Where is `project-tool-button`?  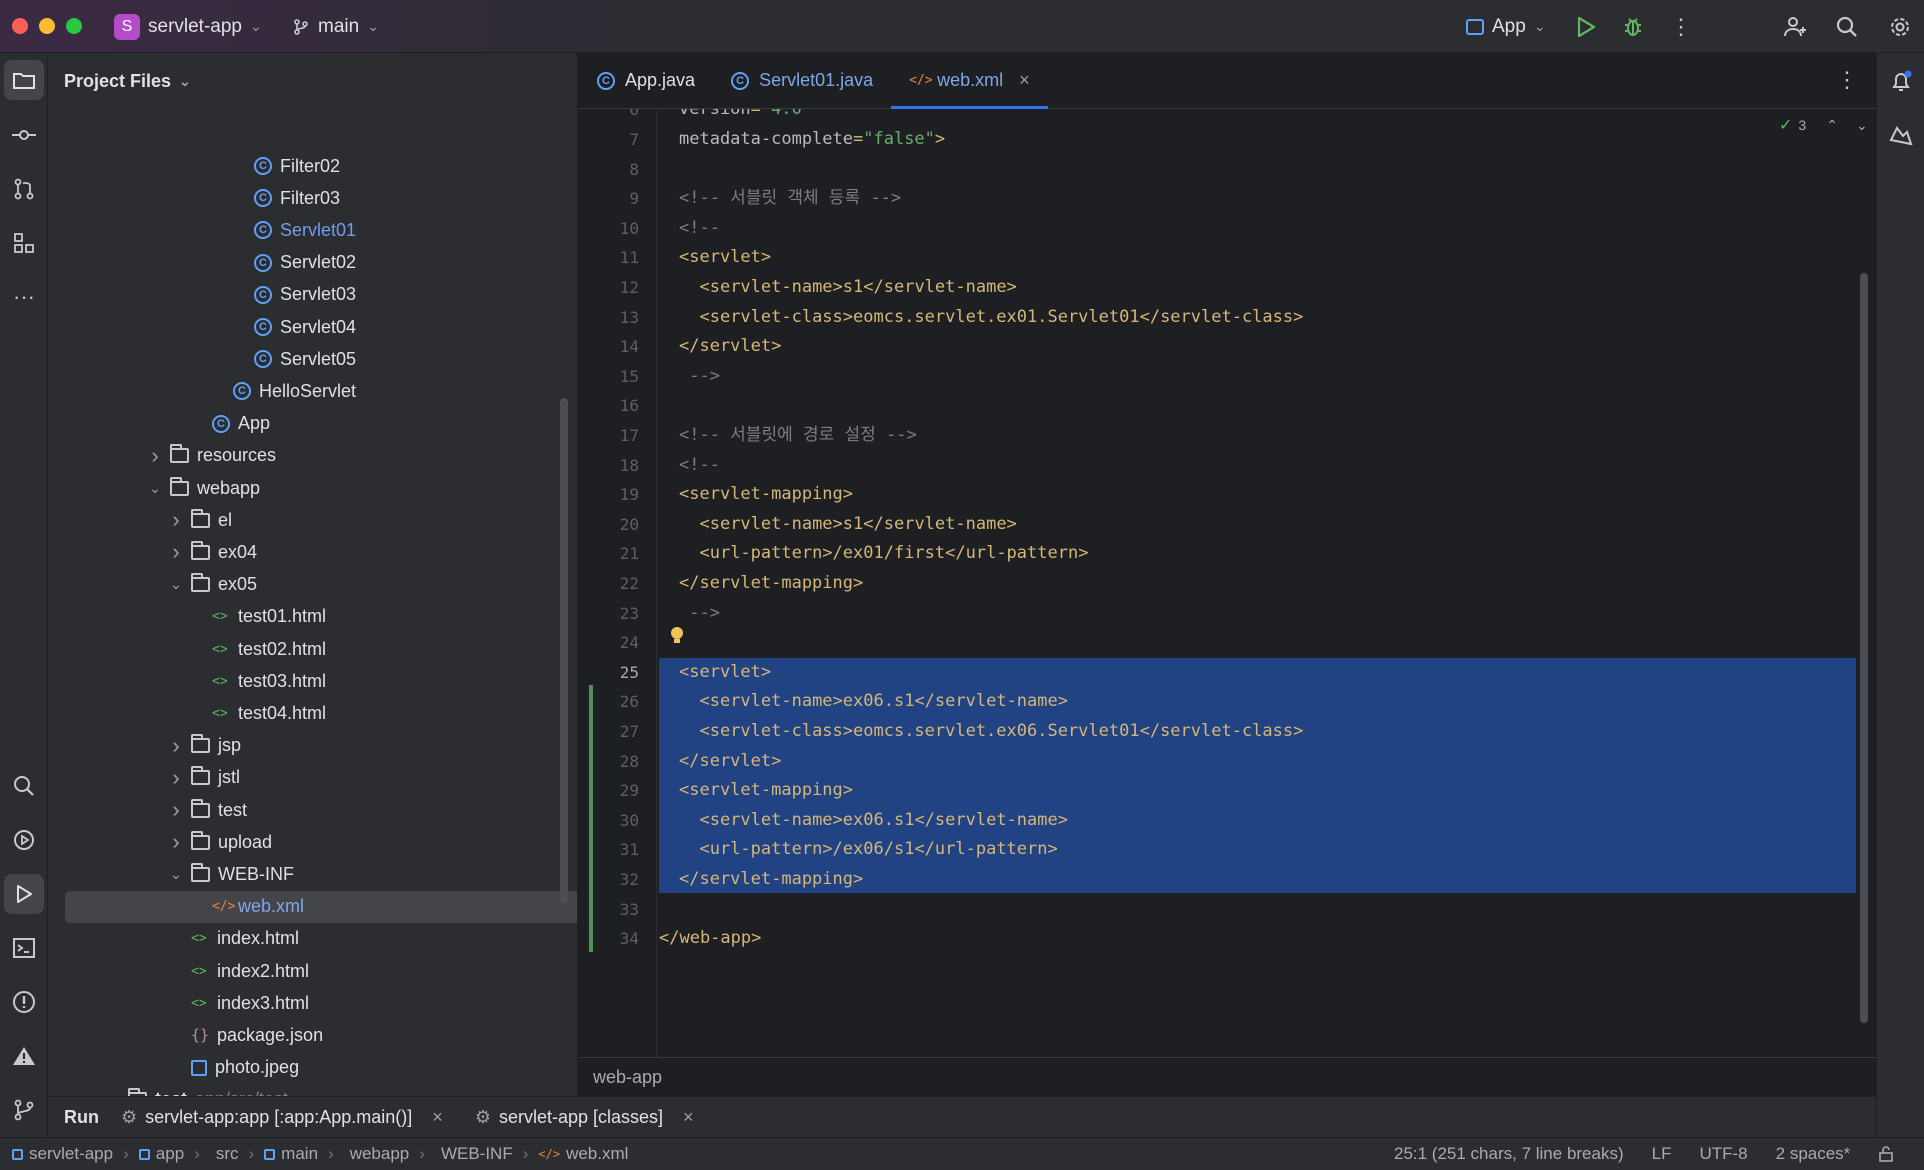 project-tool-button is located at coordinates (24, 80).